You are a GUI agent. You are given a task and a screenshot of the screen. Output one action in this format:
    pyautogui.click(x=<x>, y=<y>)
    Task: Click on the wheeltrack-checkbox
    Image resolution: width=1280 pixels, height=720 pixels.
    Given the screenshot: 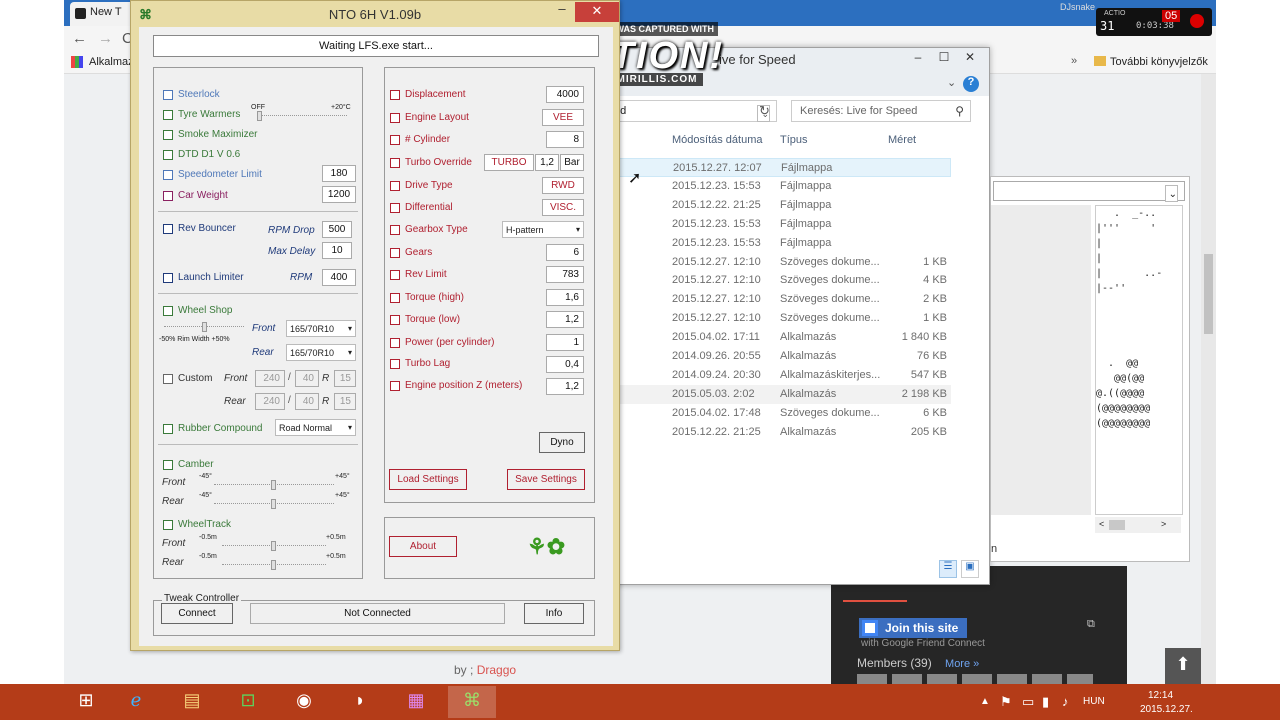 What is the action you would take?
    pyautogui.click(x=168, y=525)
    